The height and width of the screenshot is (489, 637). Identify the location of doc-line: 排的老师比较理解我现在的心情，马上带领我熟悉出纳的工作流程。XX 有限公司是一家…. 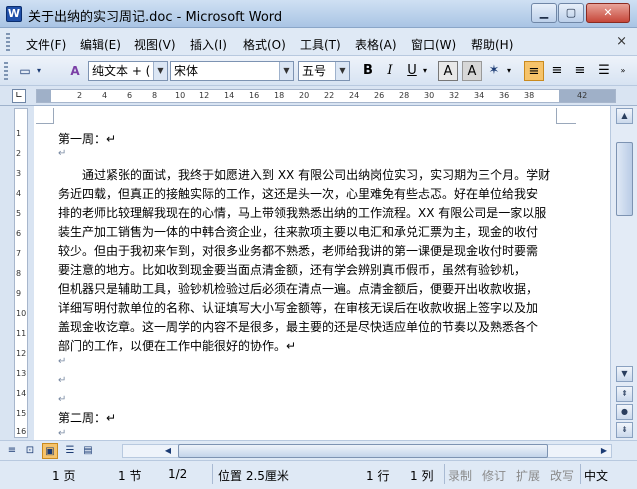
(302, 212).